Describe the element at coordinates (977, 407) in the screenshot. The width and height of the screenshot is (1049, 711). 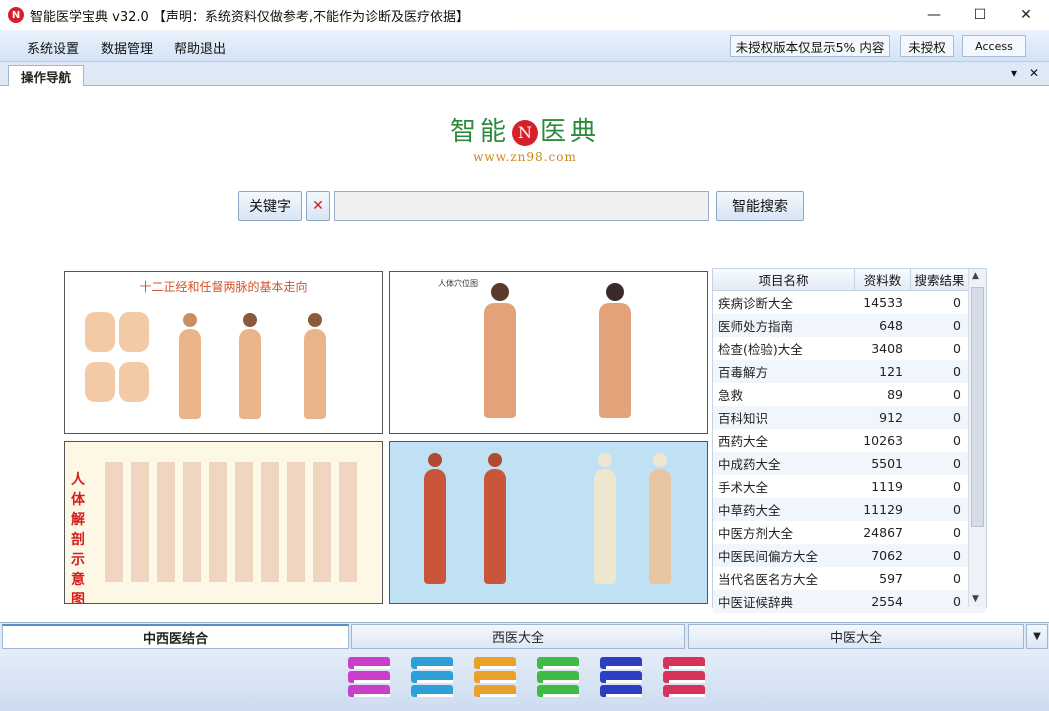
I see `scroll-thumb` at that location.